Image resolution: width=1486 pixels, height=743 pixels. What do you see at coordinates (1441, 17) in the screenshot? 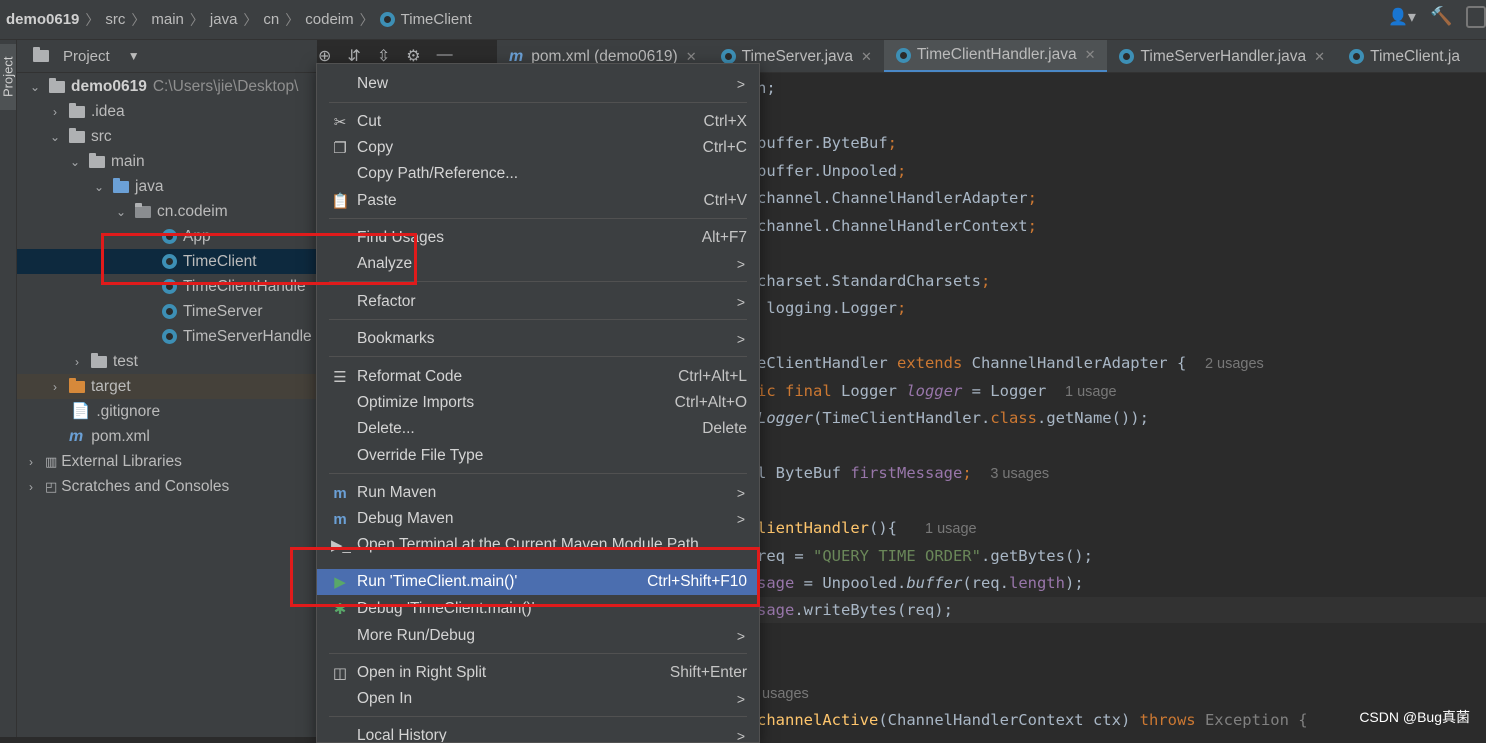
I see `hammer-icon: 🔨` at bounding box center [1441, 17].